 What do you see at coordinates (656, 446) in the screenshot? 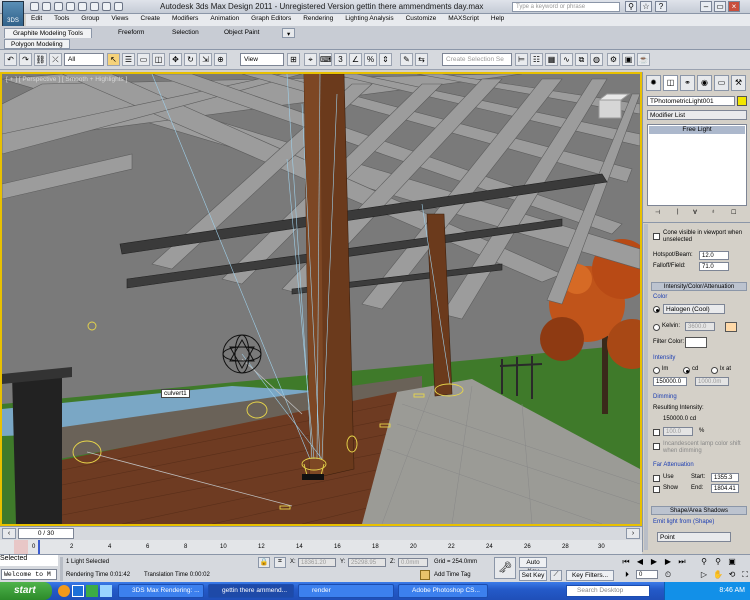
I see `incandescent-shift-checkbox` at bounding box center [656, 446].